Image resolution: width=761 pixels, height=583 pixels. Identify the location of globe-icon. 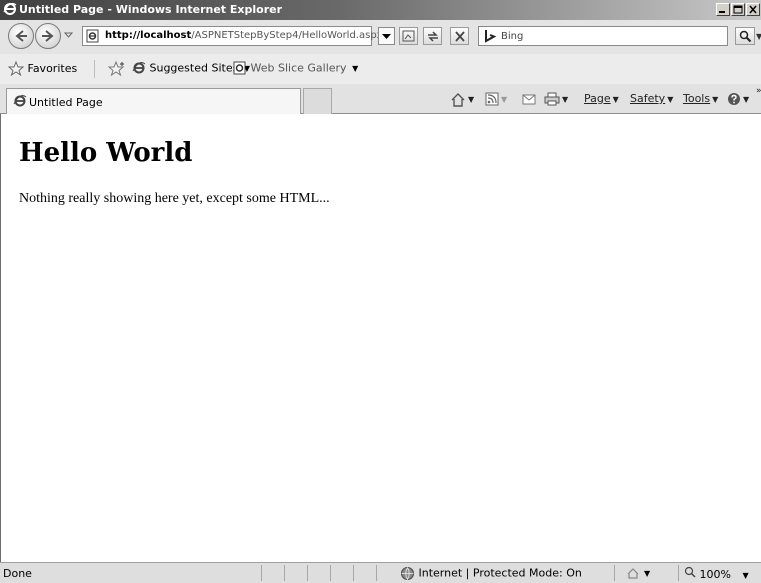
(407, 574).